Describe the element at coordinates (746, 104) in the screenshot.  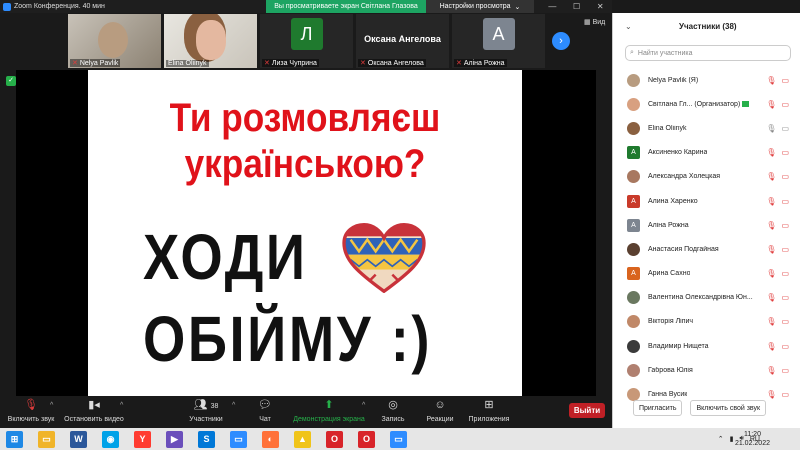
I see `host-badge-icon` at that location.